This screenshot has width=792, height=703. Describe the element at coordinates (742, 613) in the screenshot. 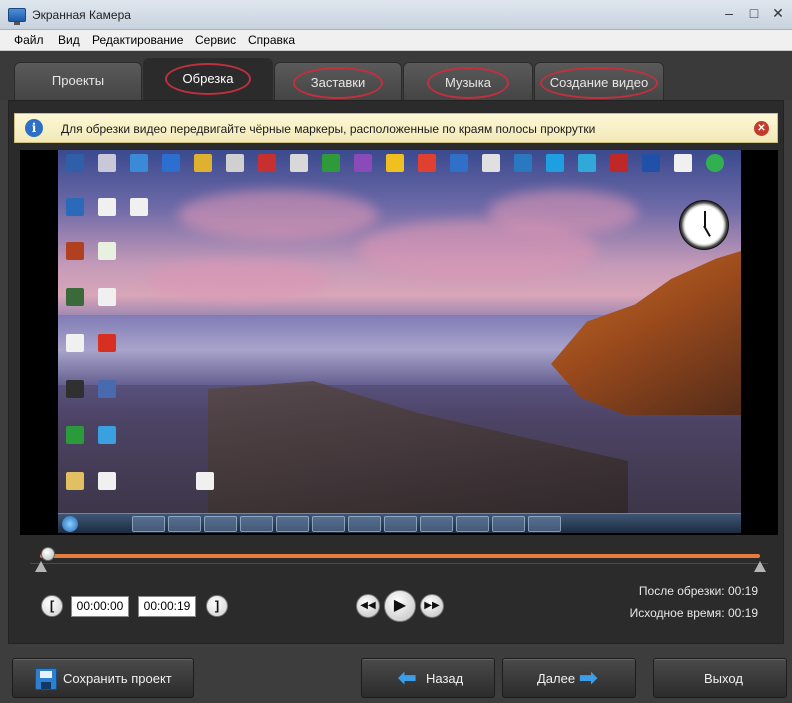

I see `original-time-value: 00:19` at that location.